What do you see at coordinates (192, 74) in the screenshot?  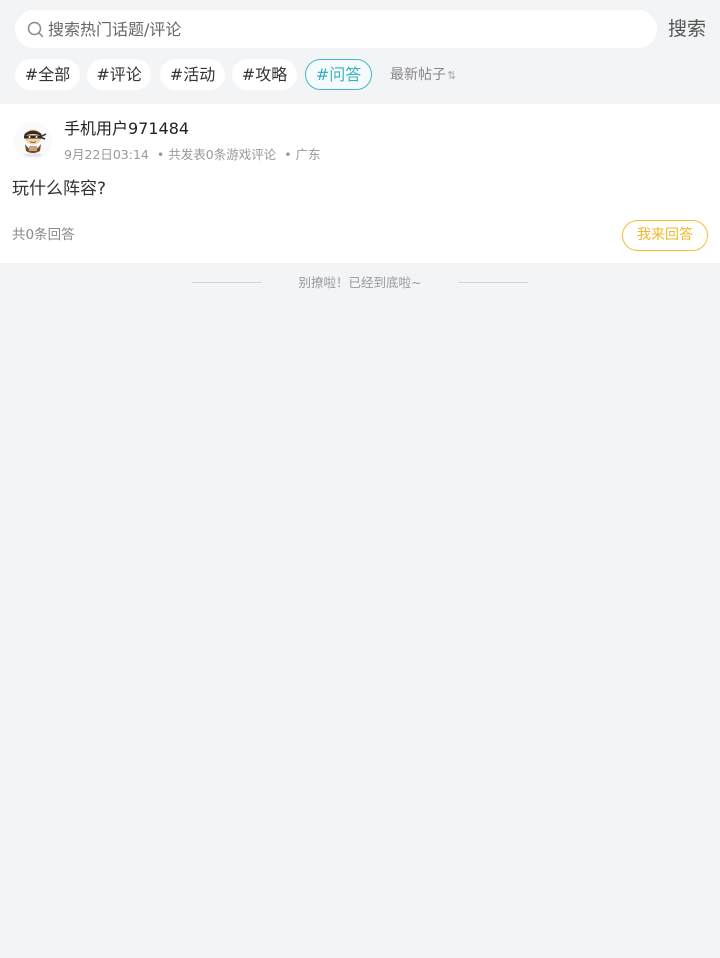 I see `tag-events: #活动` at bounding box center [192, 74].